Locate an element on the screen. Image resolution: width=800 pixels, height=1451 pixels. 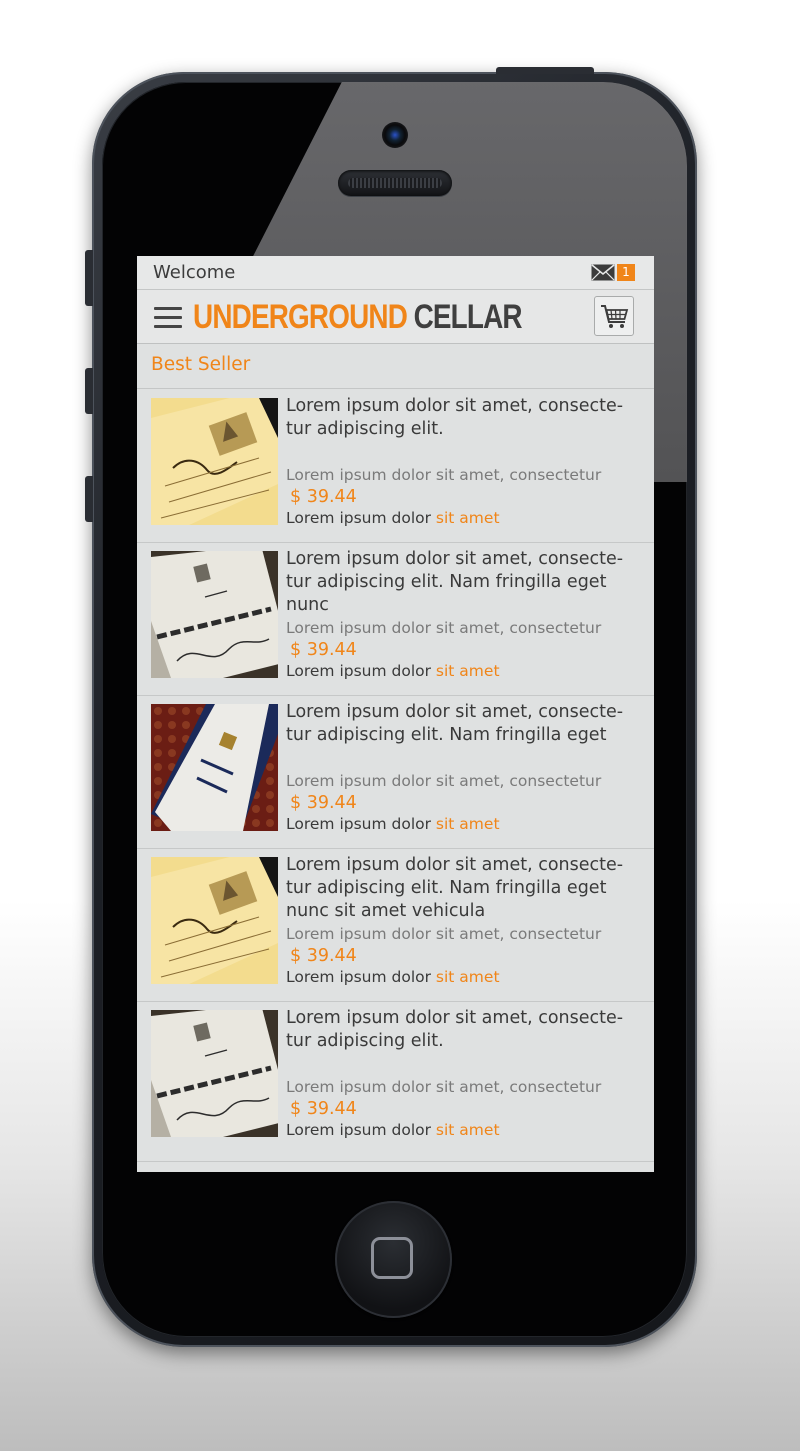
mail-icon is located at coordinates (603, 272).